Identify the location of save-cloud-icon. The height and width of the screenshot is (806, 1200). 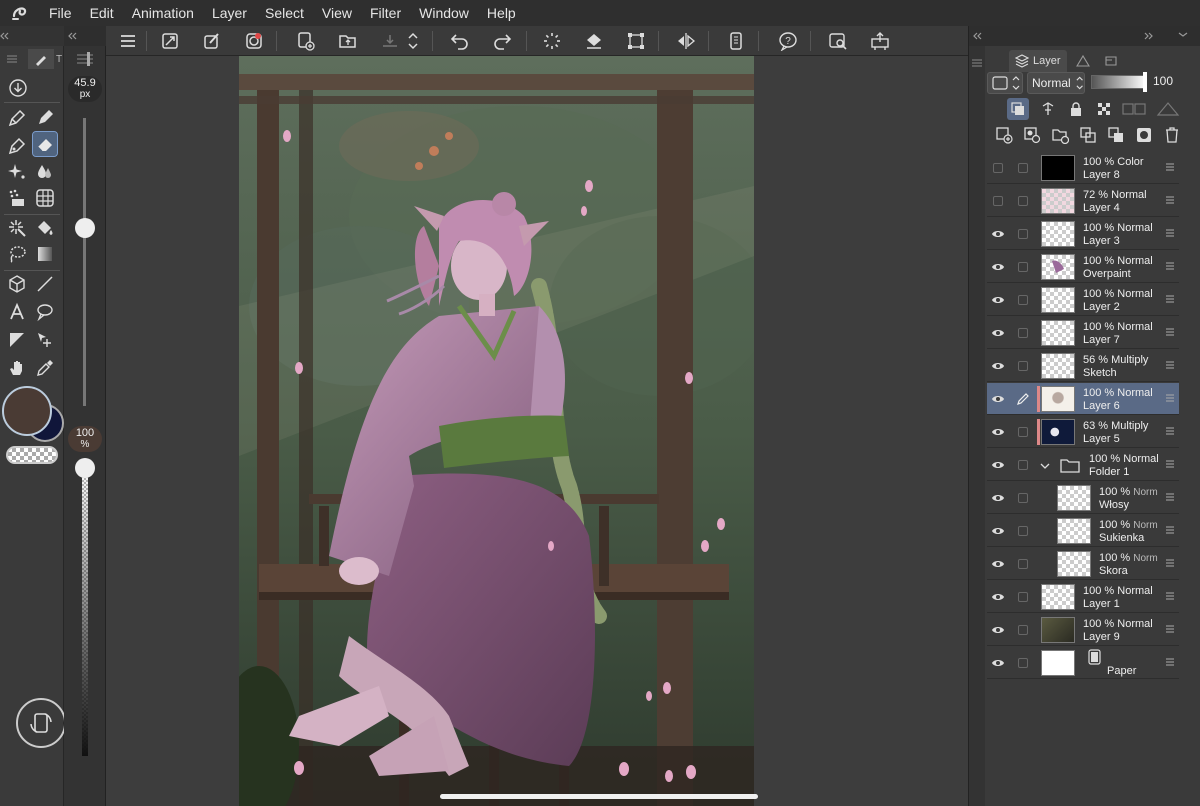
(390, 41).